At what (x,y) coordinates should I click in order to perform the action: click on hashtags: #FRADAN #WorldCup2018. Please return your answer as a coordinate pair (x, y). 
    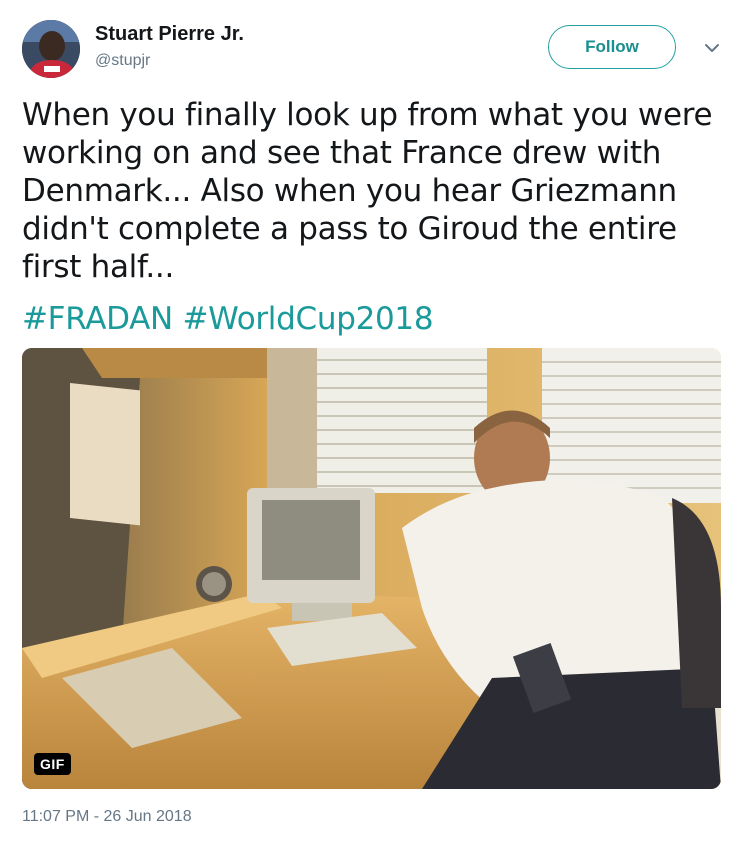
    Looking at the image, I should click on (228, 319).